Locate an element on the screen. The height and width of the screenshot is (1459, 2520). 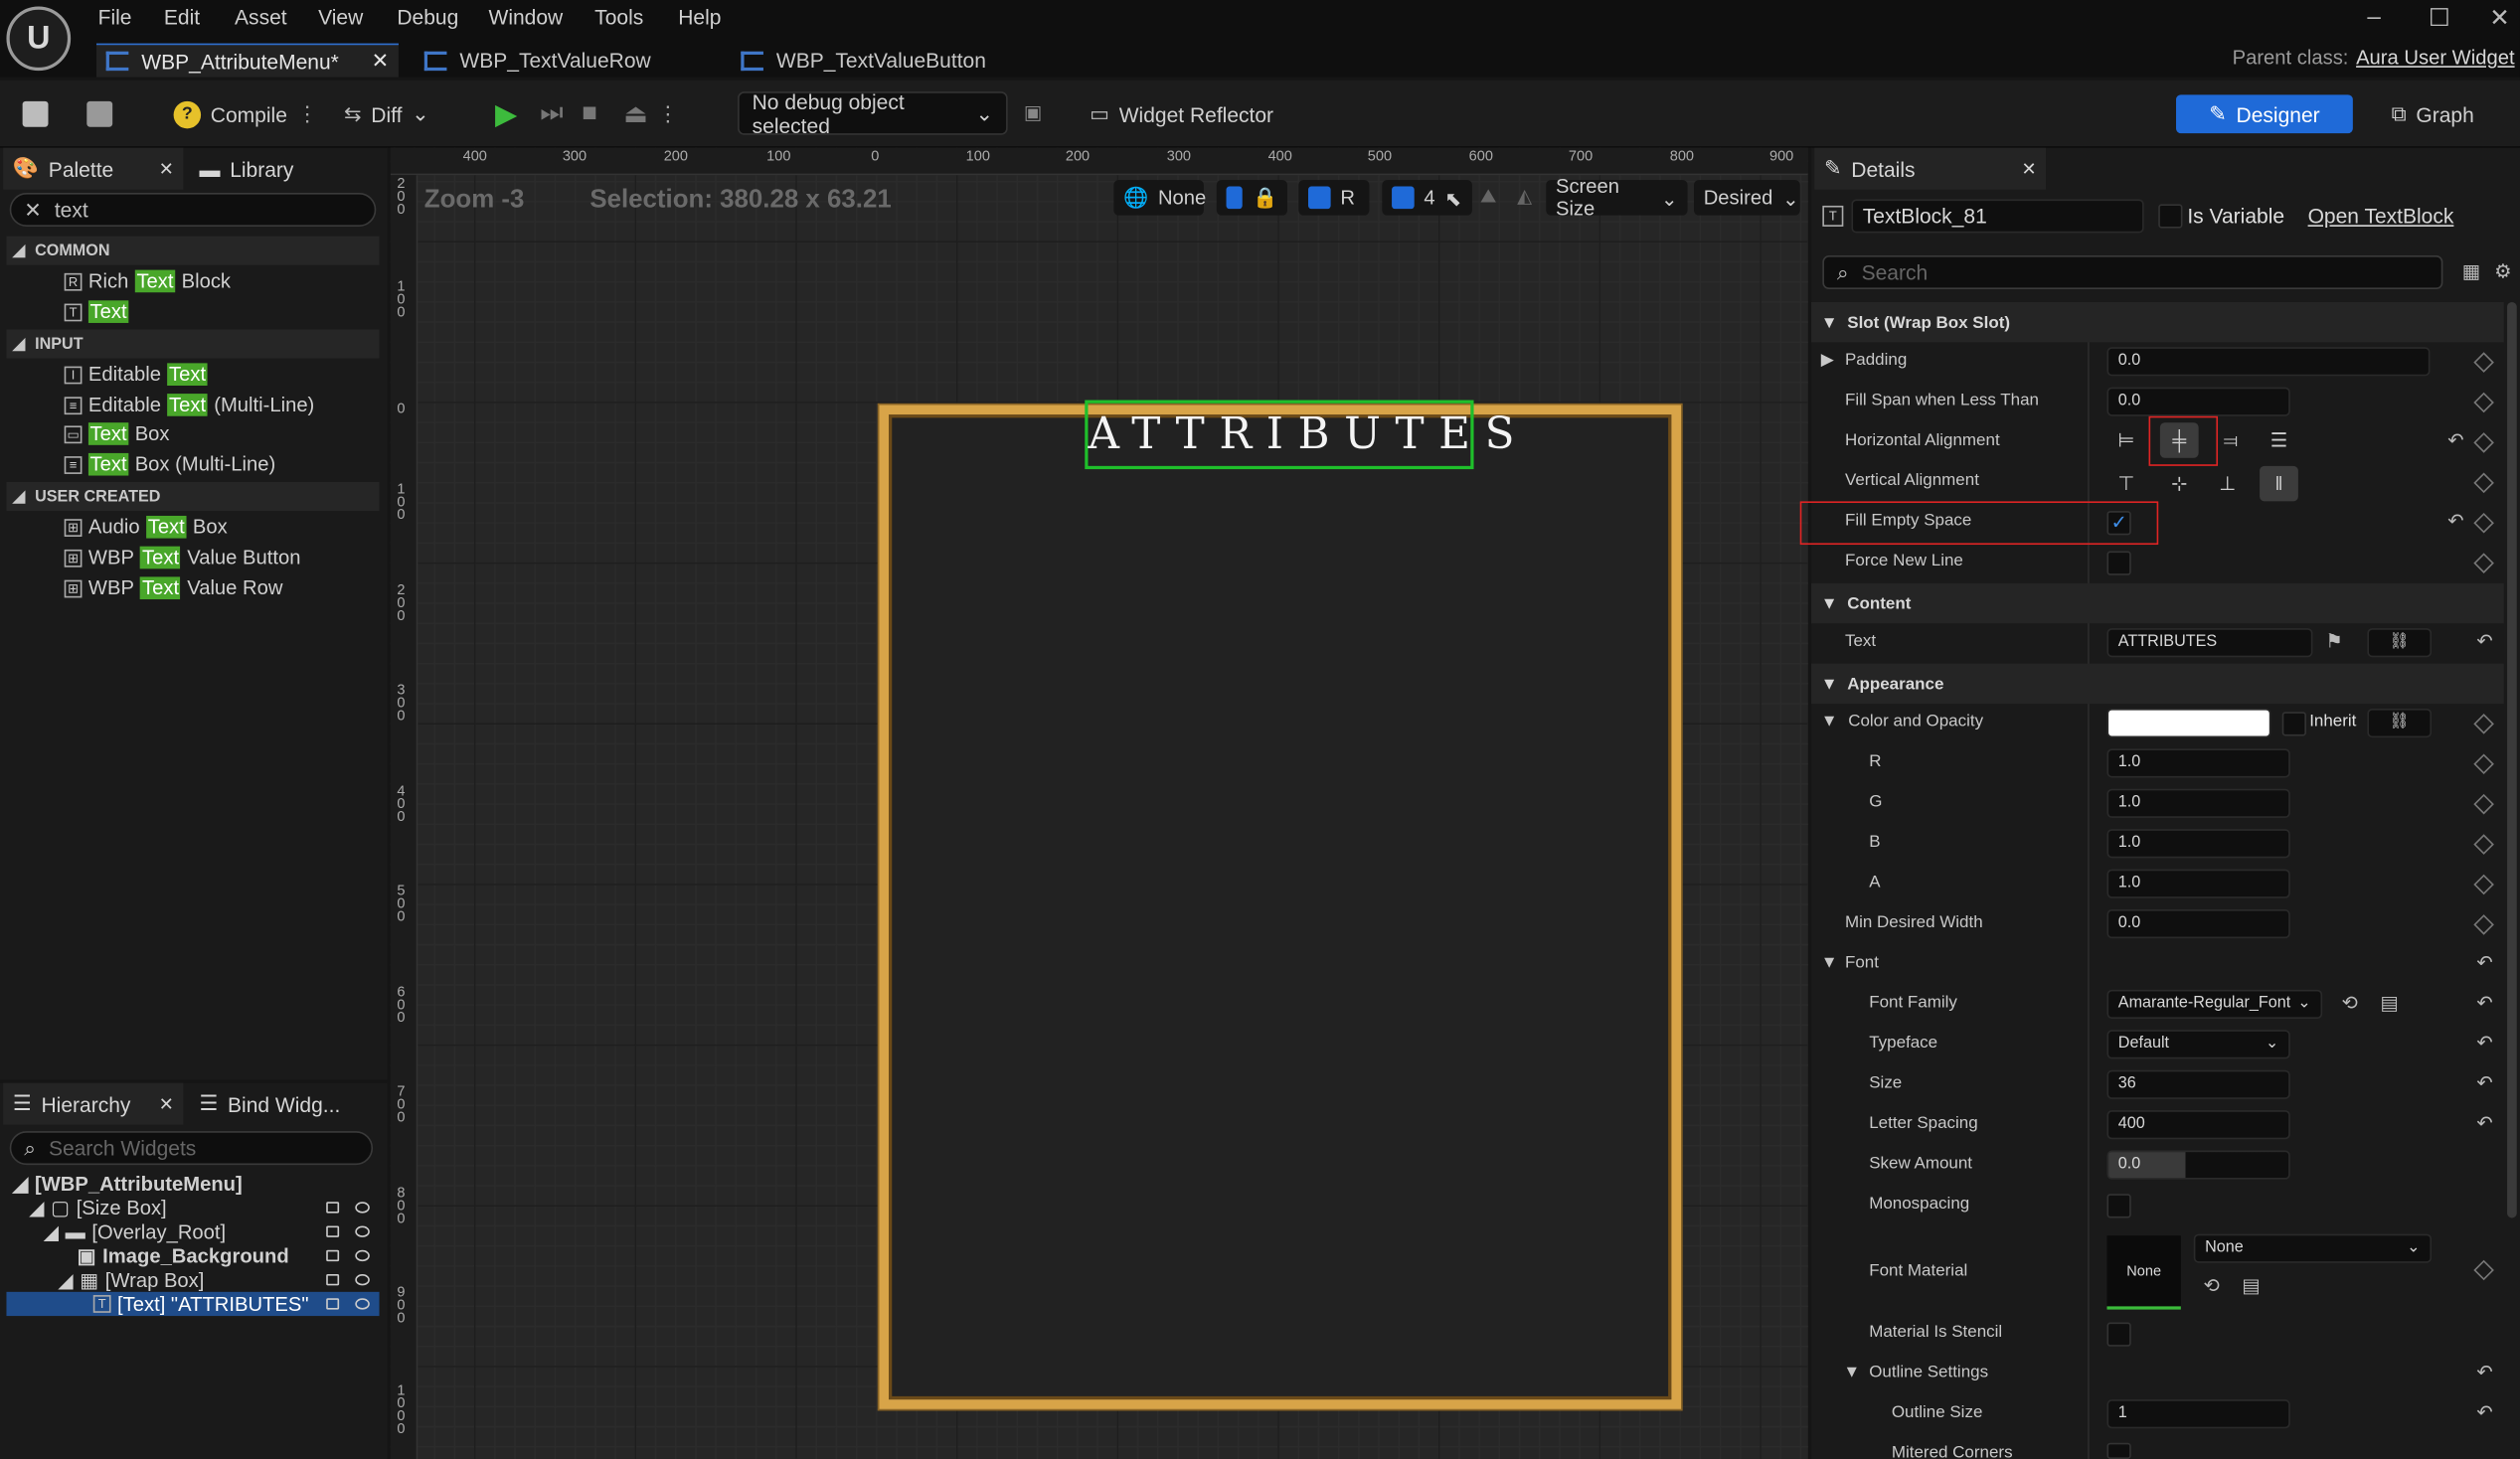
save-button is located at coordinates (35, 114).